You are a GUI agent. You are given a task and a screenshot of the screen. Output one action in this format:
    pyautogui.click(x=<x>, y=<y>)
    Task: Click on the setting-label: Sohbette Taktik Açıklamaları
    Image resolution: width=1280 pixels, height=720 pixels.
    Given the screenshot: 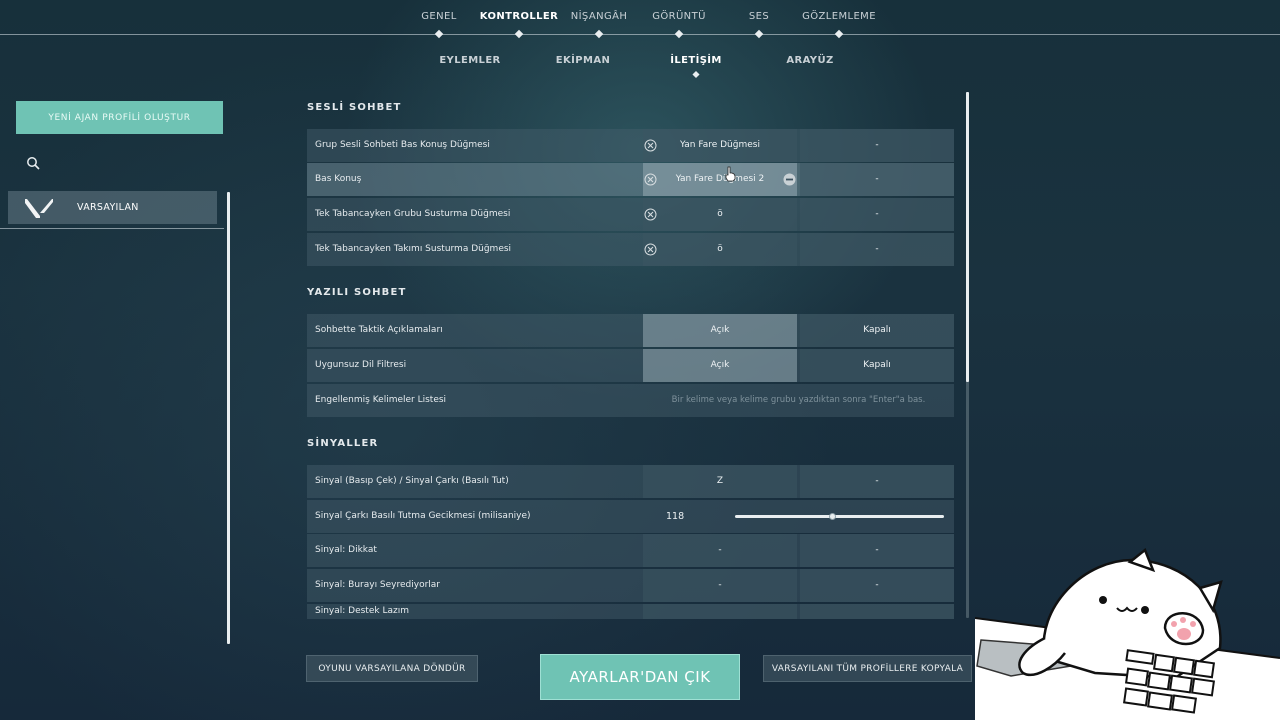 What is the action you would take?
    pyautogui.click(x=379, y=330)
    